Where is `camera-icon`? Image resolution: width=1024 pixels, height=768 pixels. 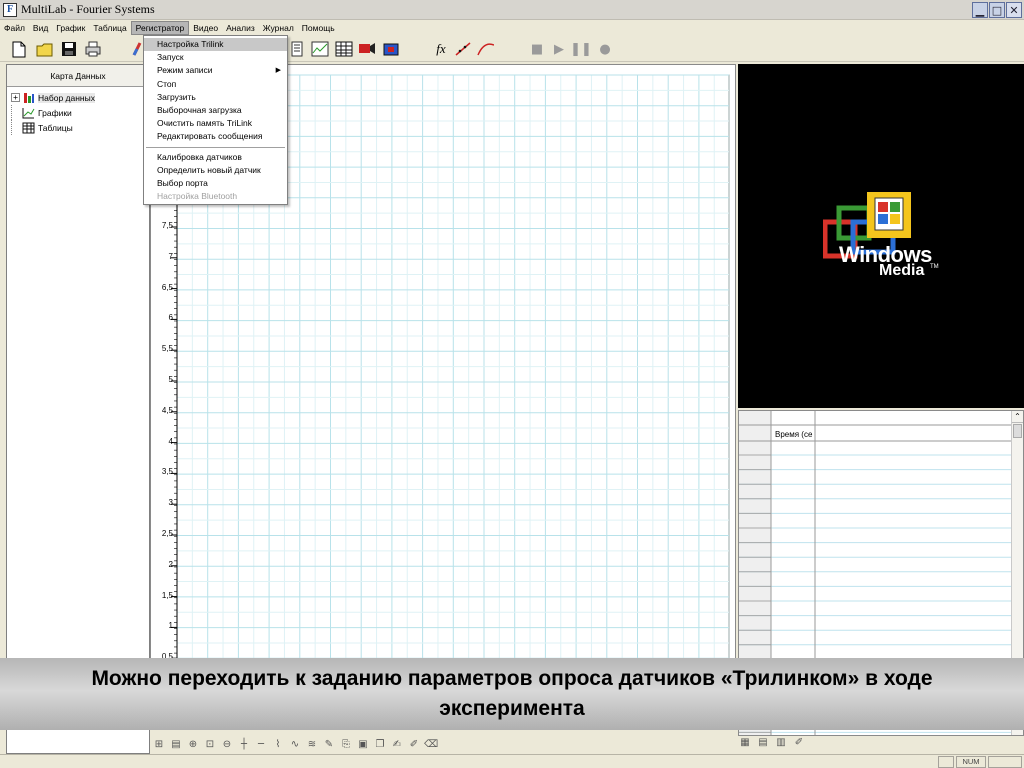
camera-icon is located at coordinates (391, 49).